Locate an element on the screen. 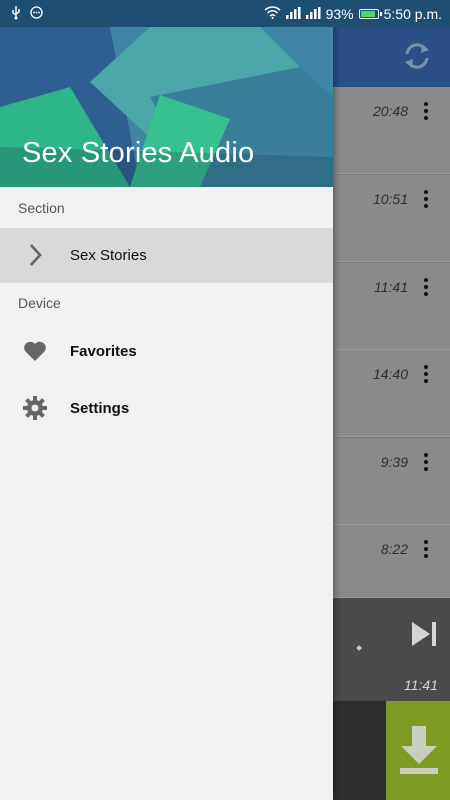 The width and height of the screenshot is (450, 800). download-button is located at coordinates (418, 750).